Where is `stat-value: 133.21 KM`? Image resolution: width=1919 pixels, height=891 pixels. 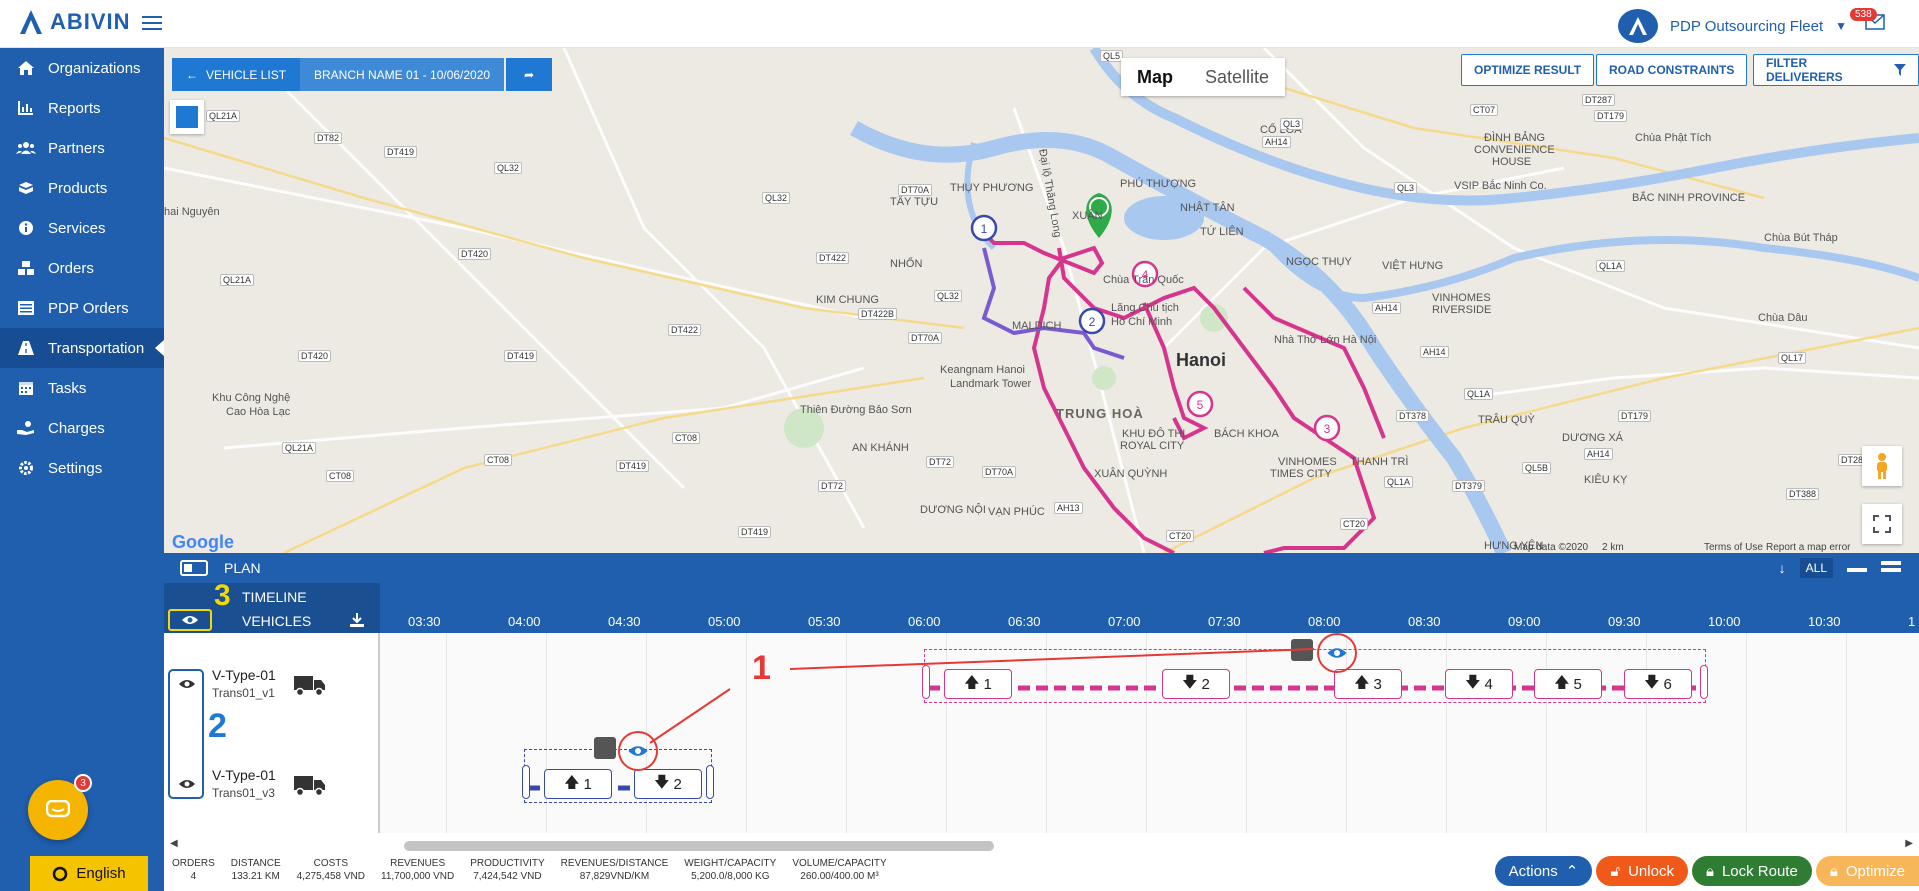
stat-value: 133.21 KM is located at coordinates (255, 876).